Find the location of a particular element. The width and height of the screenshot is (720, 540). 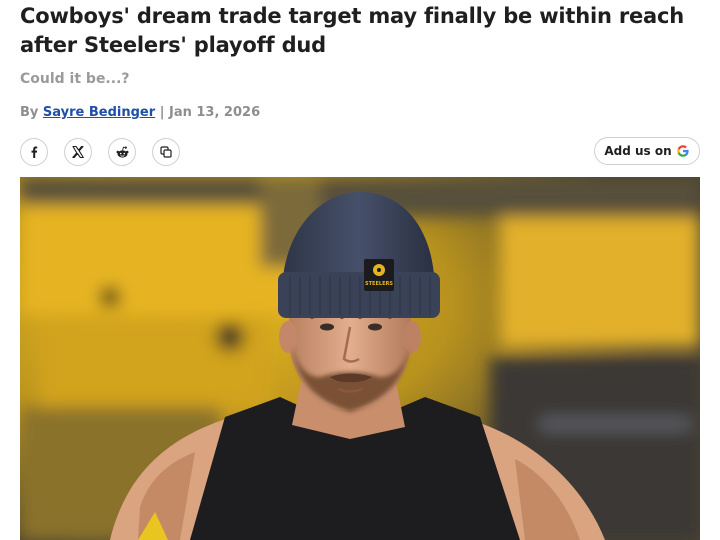

share-bar is located at coordinates (100, 152).